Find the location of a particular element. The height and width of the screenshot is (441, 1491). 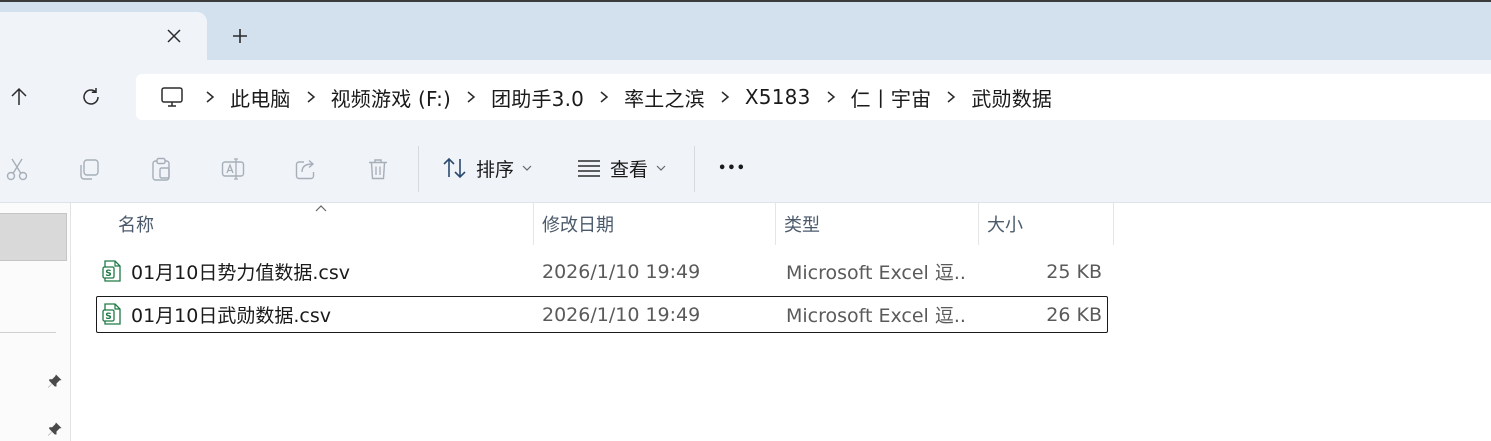

column-header-row: 名称 修改日期 类型 大小 is located at coordinates (607, 224).